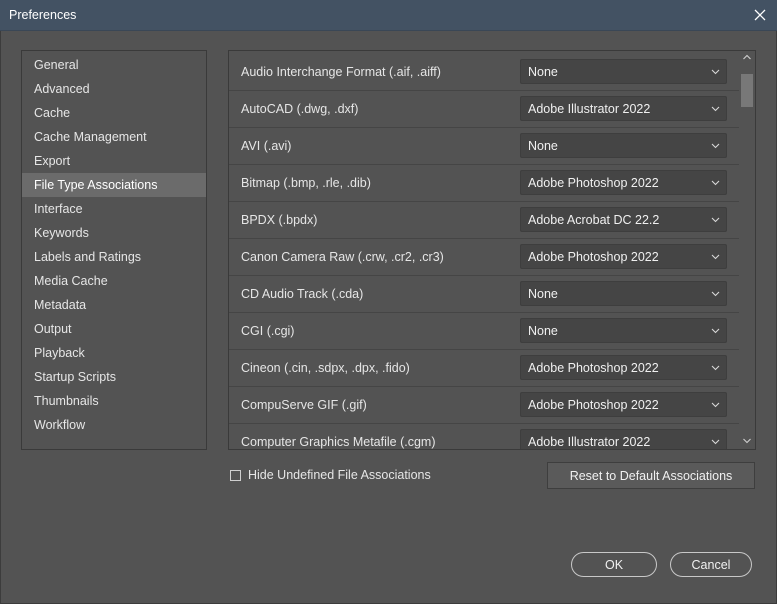  Describe the element at coordinates (114, 185) in the screenshot. I see `sidebar-item-file-type-associations: File Type Associations` at that location.